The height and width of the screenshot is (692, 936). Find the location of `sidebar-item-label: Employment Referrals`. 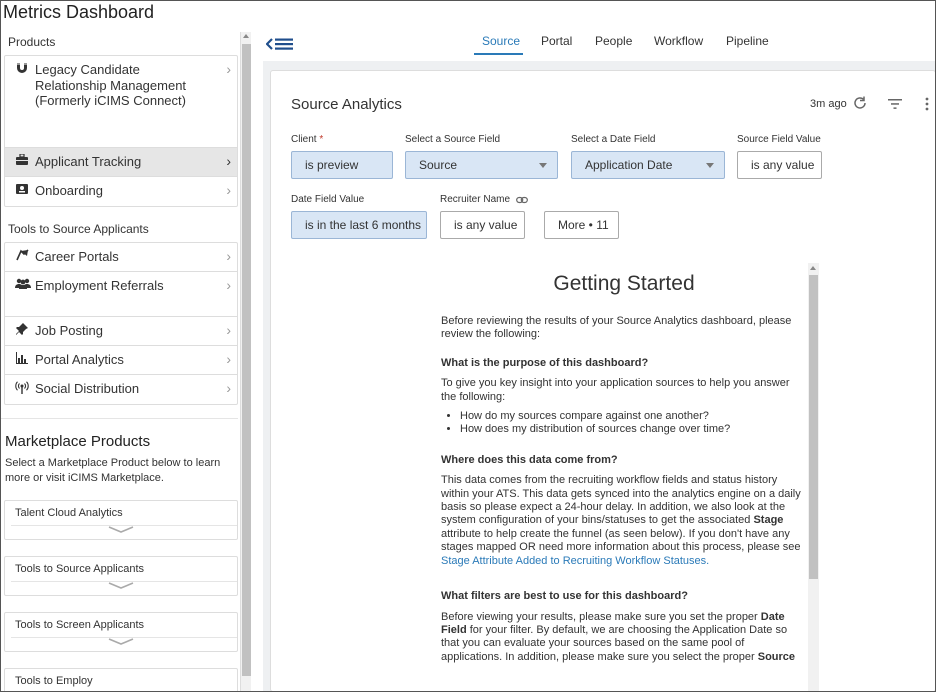

sidebar-item-label: Employment Referrals is located at coordinates (99, 285).